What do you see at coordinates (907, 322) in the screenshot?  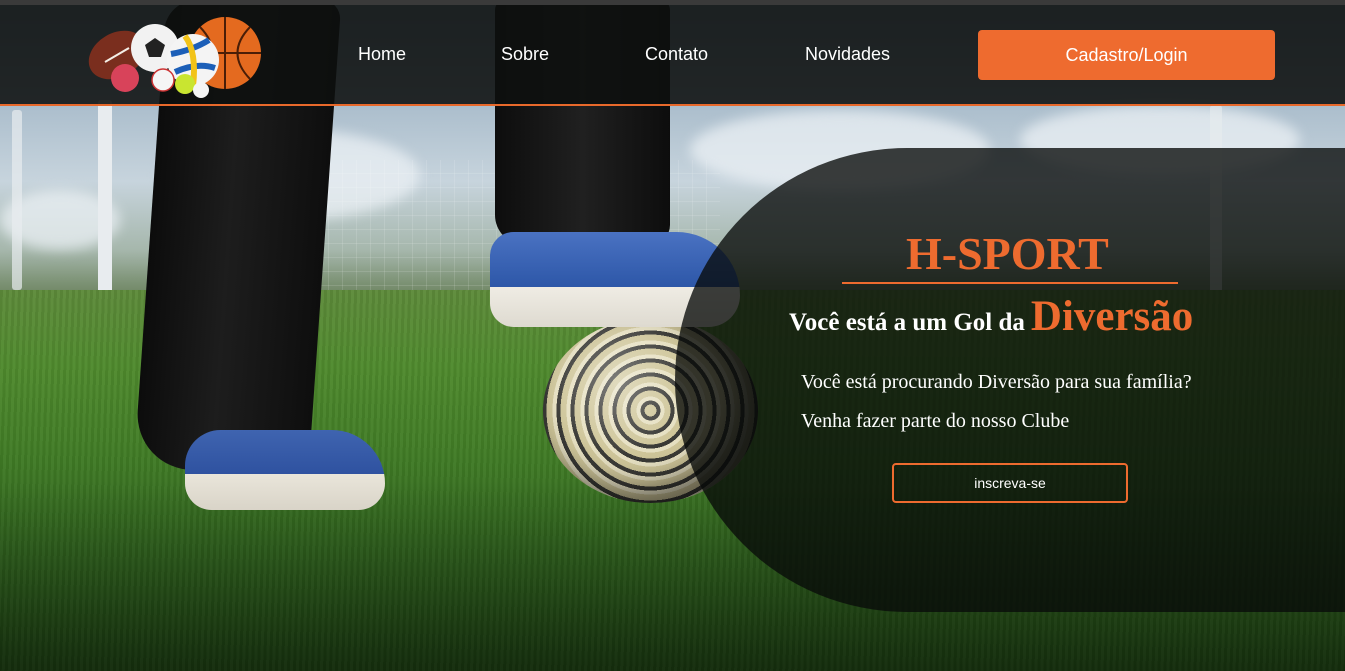 I see `tagline-prefix: Você está a um Gol da` at bounding box center [907, 322].